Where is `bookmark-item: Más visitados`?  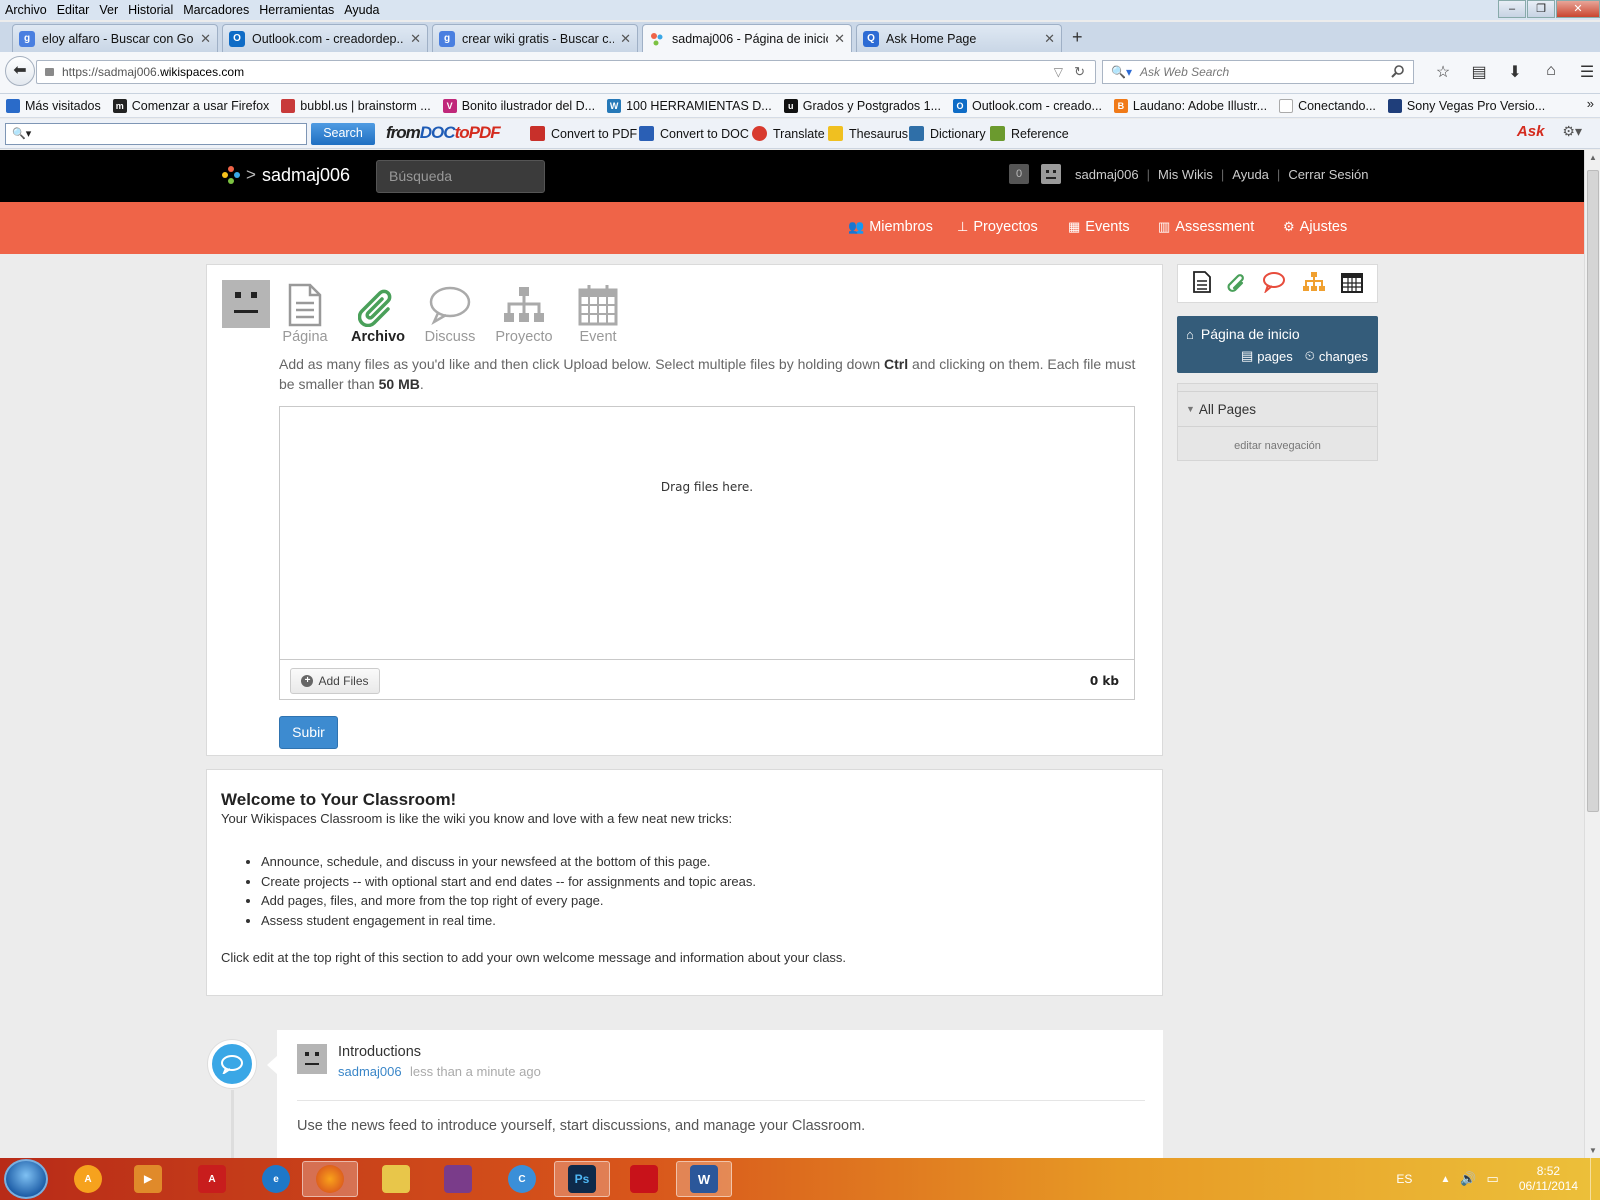
bookmark-item: Más visitados is located at coordinates (53, 105).